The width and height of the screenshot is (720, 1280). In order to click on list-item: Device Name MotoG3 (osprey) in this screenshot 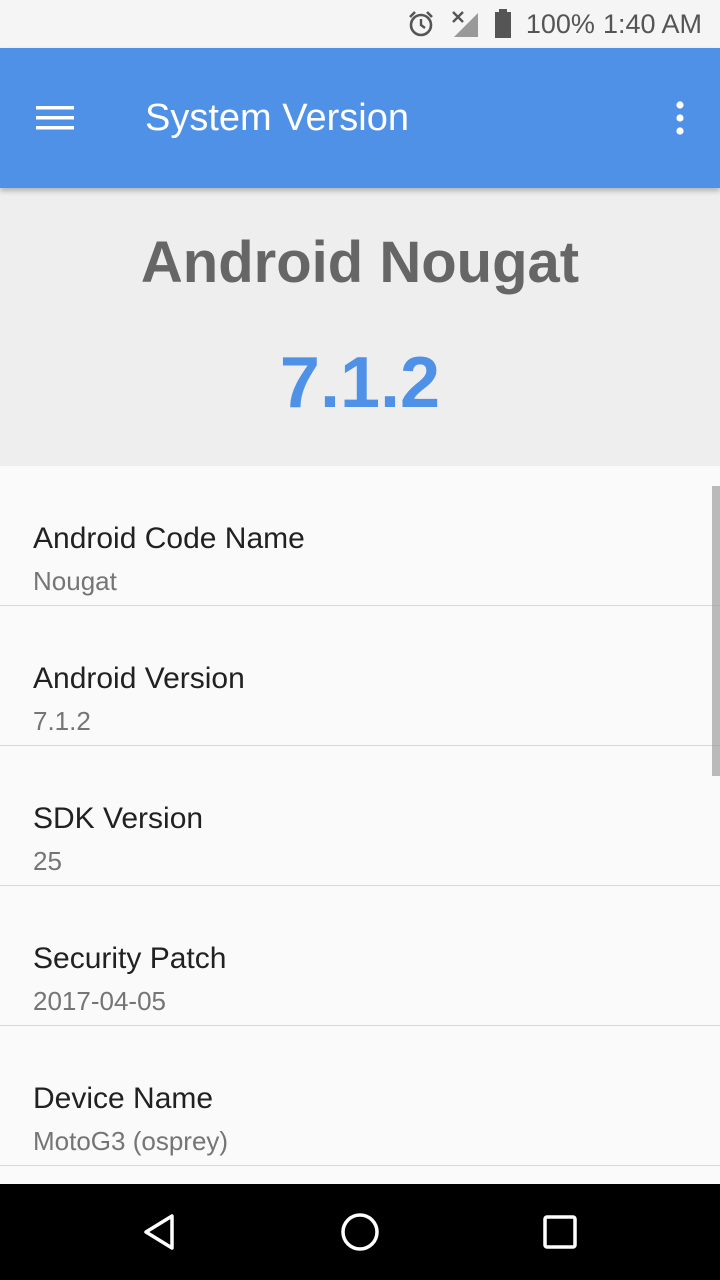, I will do `click(360, 1096)`.